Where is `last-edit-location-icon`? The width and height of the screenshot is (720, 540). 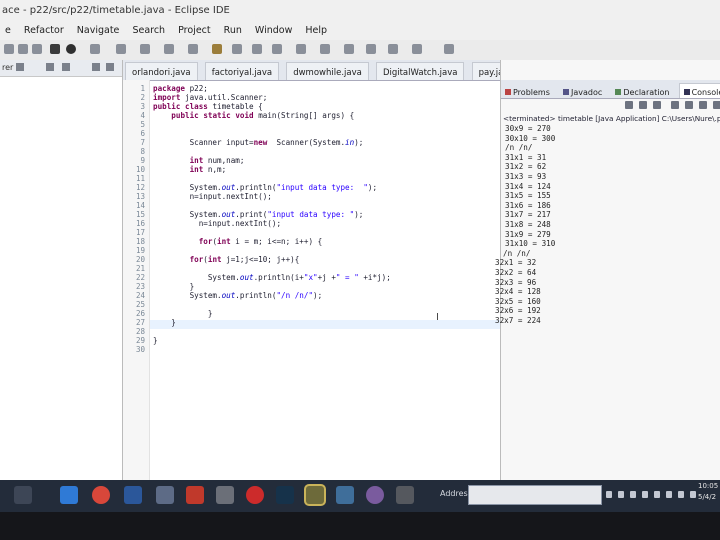 last-edit-location-icon is located at coordinates (349, 49).